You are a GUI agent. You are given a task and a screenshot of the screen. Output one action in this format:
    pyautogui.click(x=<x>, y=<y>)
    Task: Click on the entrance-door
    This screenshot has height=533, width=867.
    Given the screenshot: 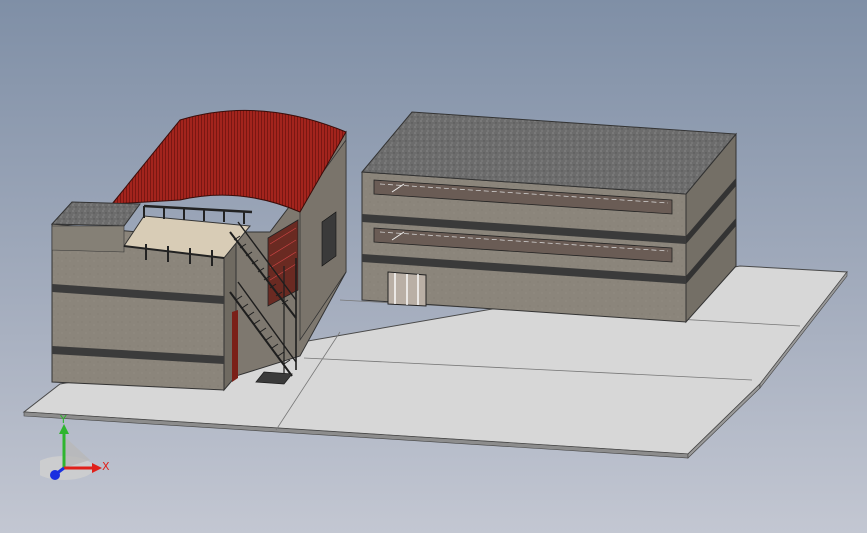 What is the action you would take?
    pyautogui.click(x=407, y=289)
    